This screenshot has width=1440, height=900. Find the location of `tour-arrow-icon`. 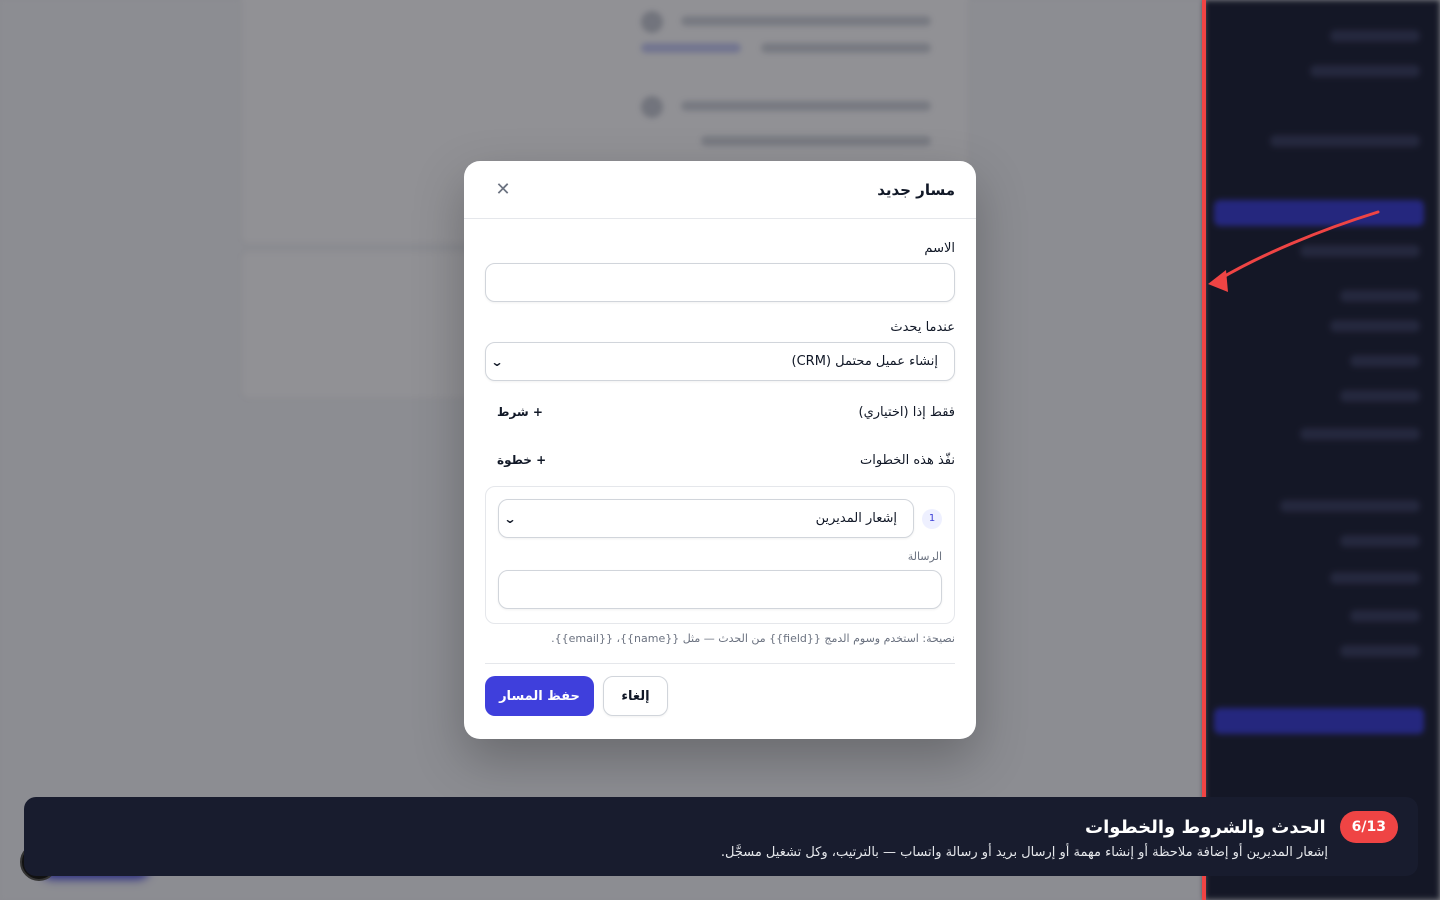

tour-arrow-icon is located at coordinates (1294, 251).